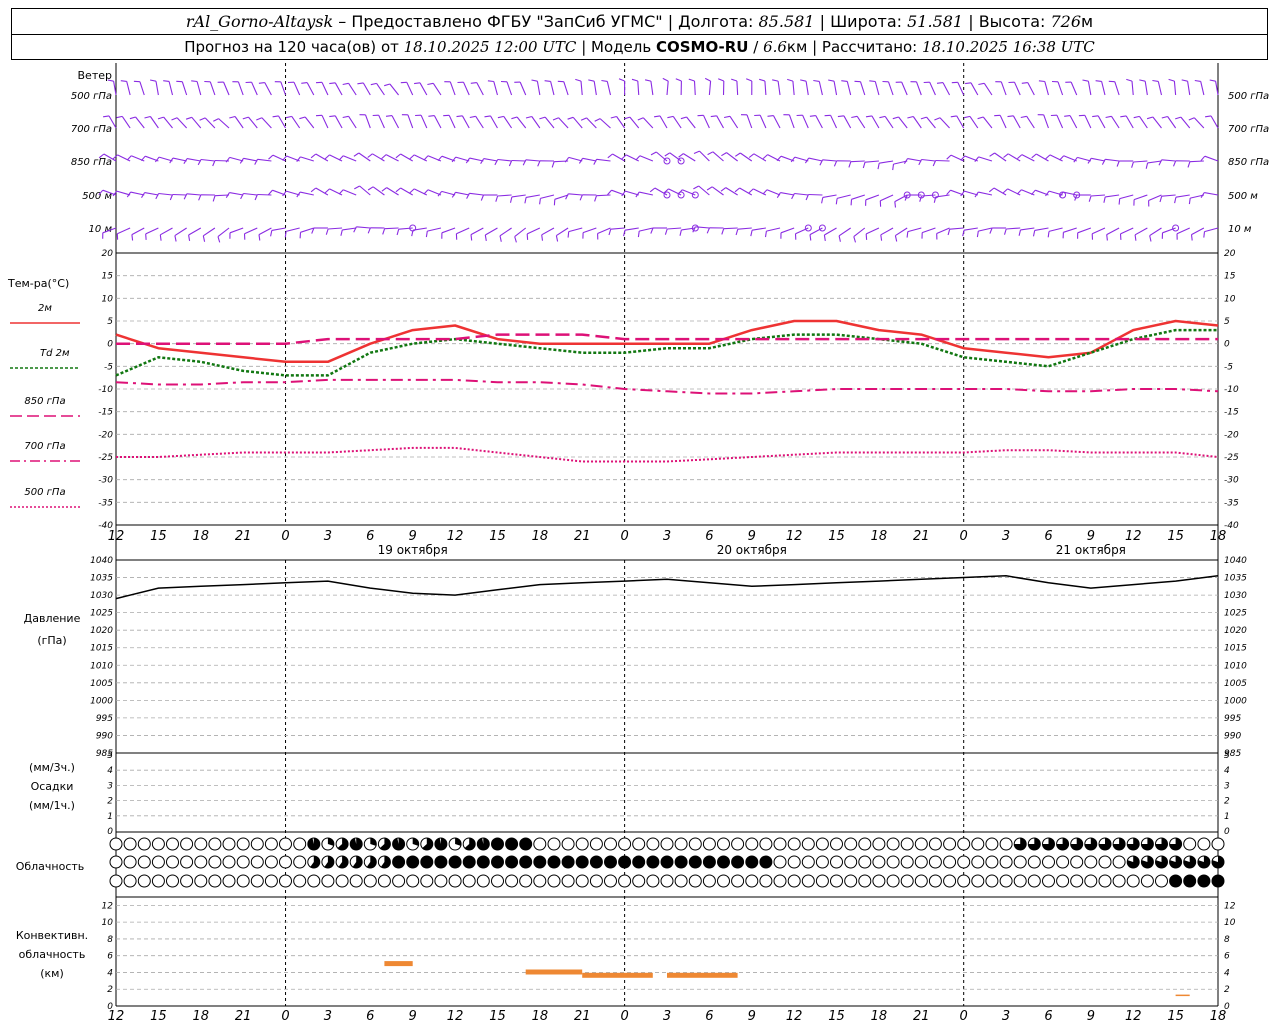  What do you see at coordinates (1235, 614) in the screenshot?
I see `pressure-tick-right: 1025` at bounding box center [1235, 614].